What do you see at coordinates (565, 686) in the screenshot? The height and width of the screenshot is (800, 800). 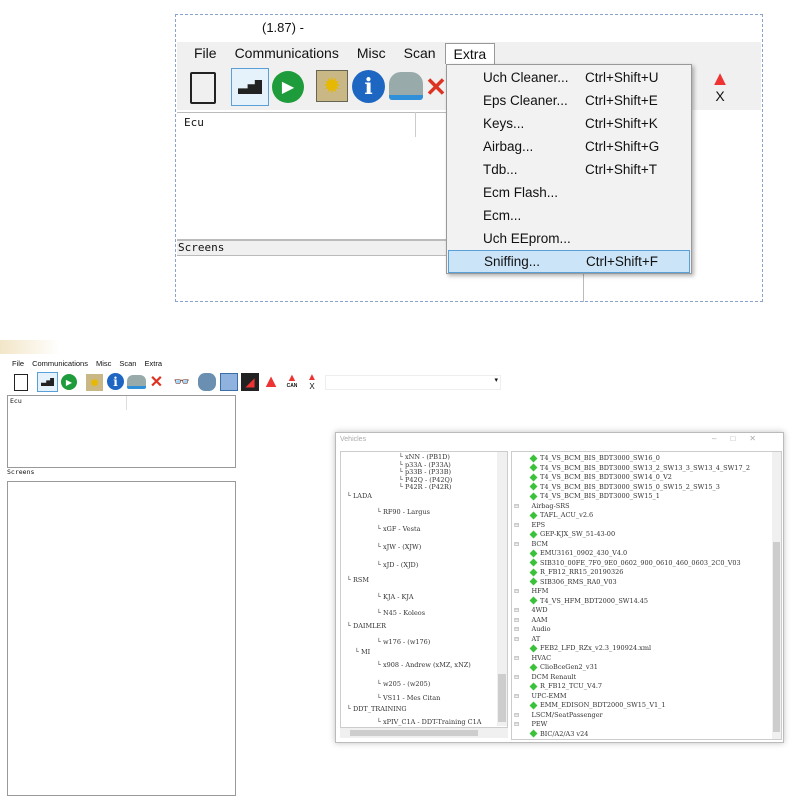 I see `tree-leaf: R_FB12_TCU_V4.7` at bounding box center [565, 686].